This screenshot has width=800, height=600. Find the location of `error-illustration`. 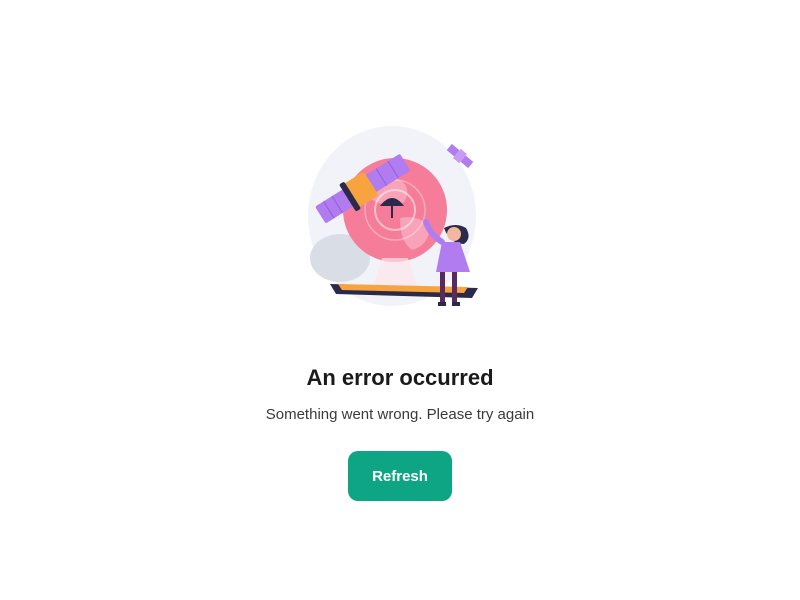

error-illustration is located at coordinates (400, 218).